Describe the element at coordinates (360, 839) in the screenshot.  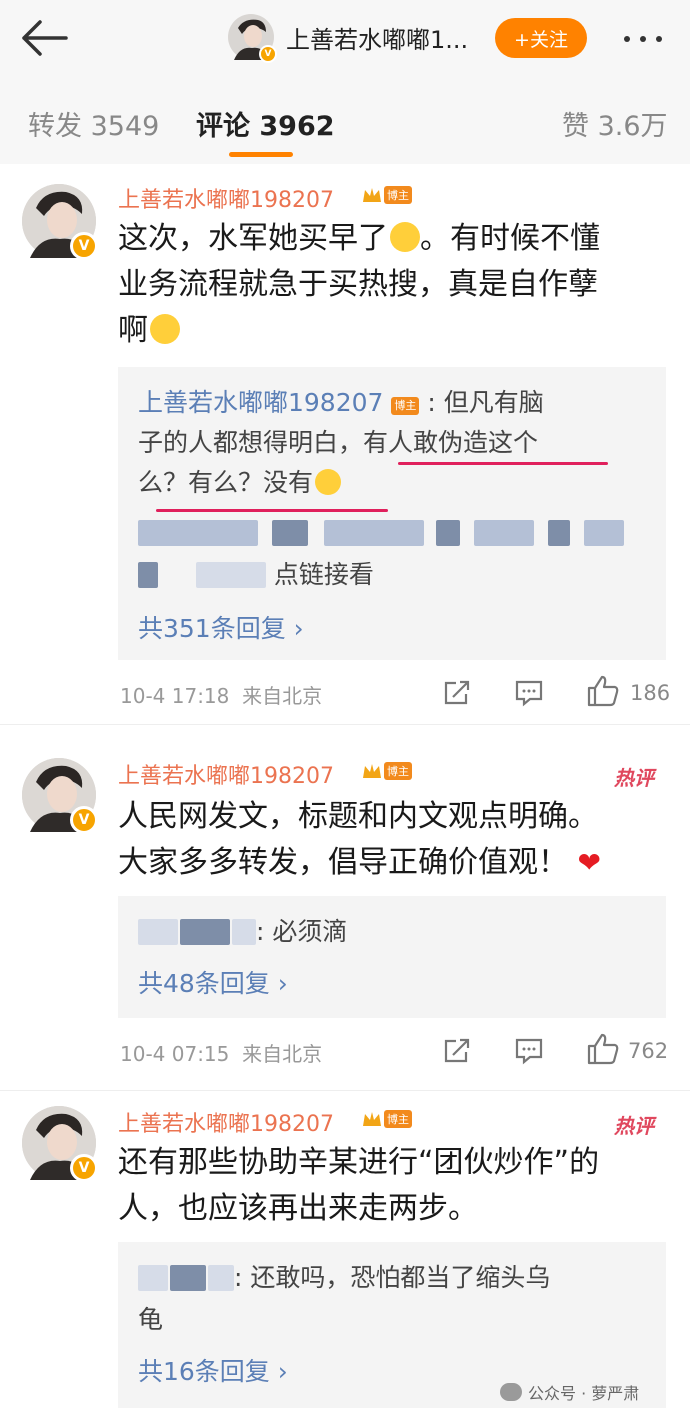
I see `comment-text: 人民网发文，标题和内文观点明确。 大家多多转发，倡导正确价值观！ ❤` at that location.